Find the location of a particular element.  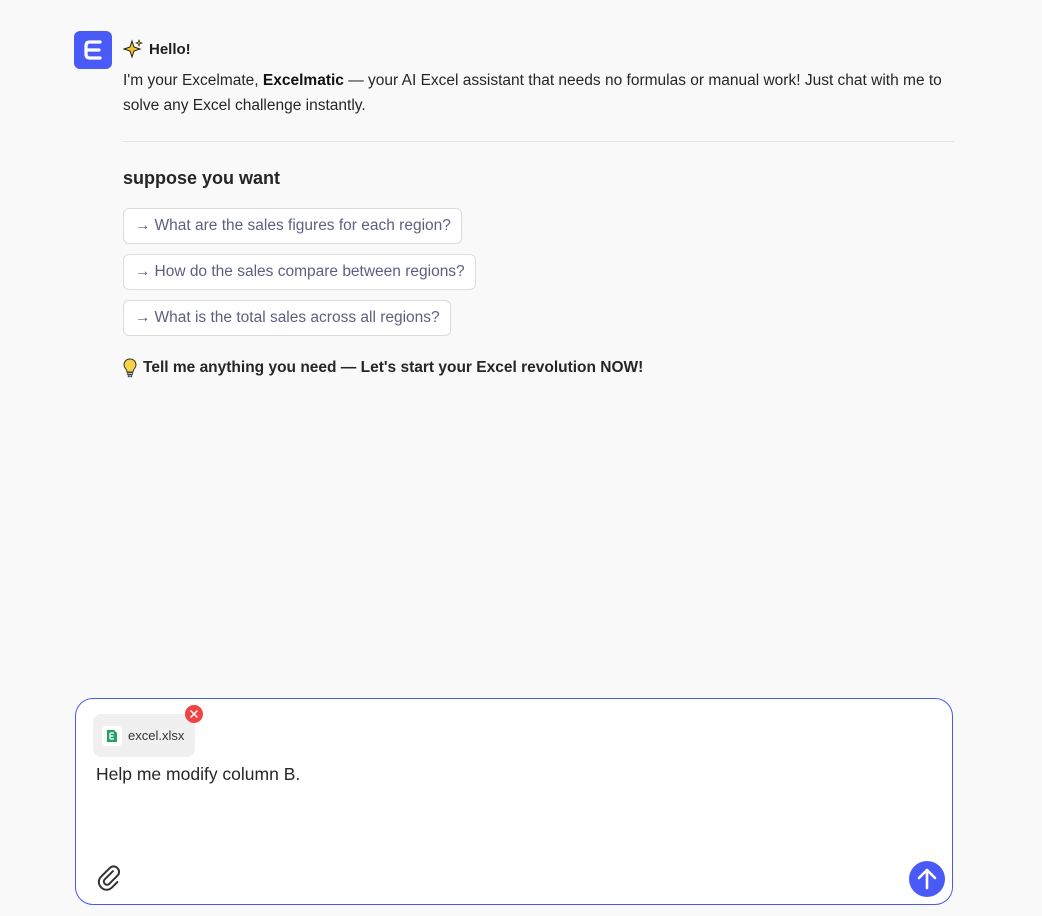

attached-file-chip: excel.xlsx is located at coordinates (144, 735).